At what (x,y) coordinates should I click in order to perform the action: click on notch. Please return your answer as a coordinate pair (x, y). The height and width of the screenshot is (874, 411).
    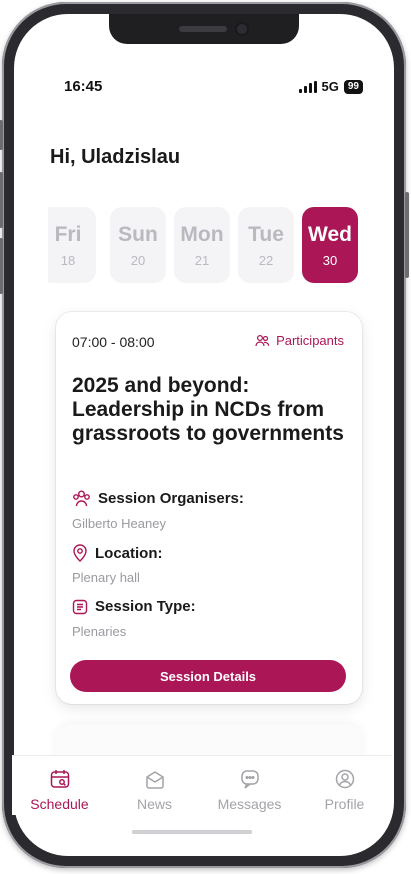
    Looking at the image, I should click on (204, 29).